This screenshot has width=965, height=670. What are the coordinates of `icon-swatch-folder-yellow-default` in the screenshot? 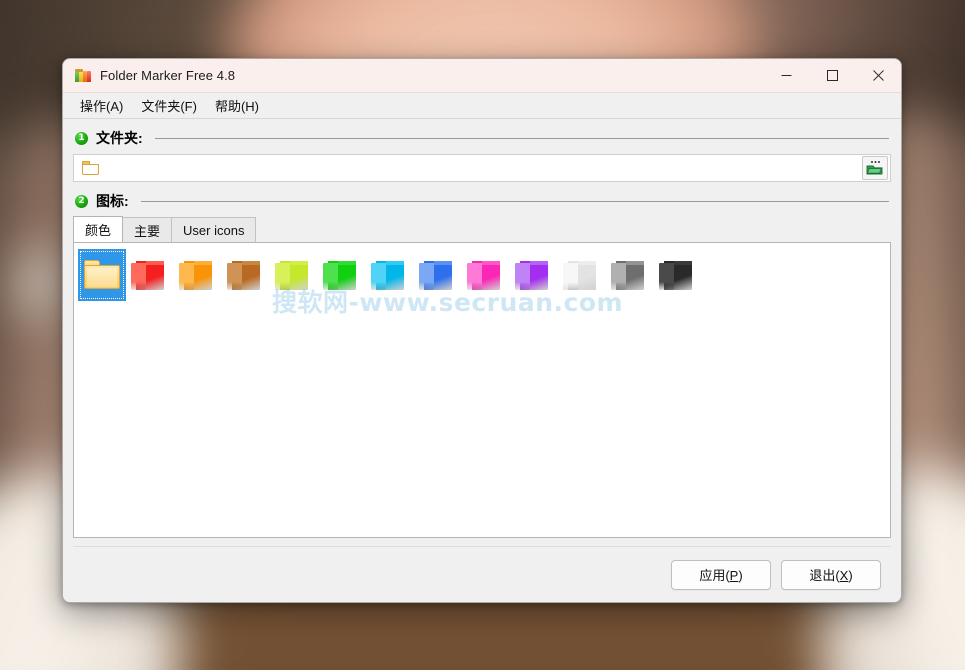 It's located at (102, 275).